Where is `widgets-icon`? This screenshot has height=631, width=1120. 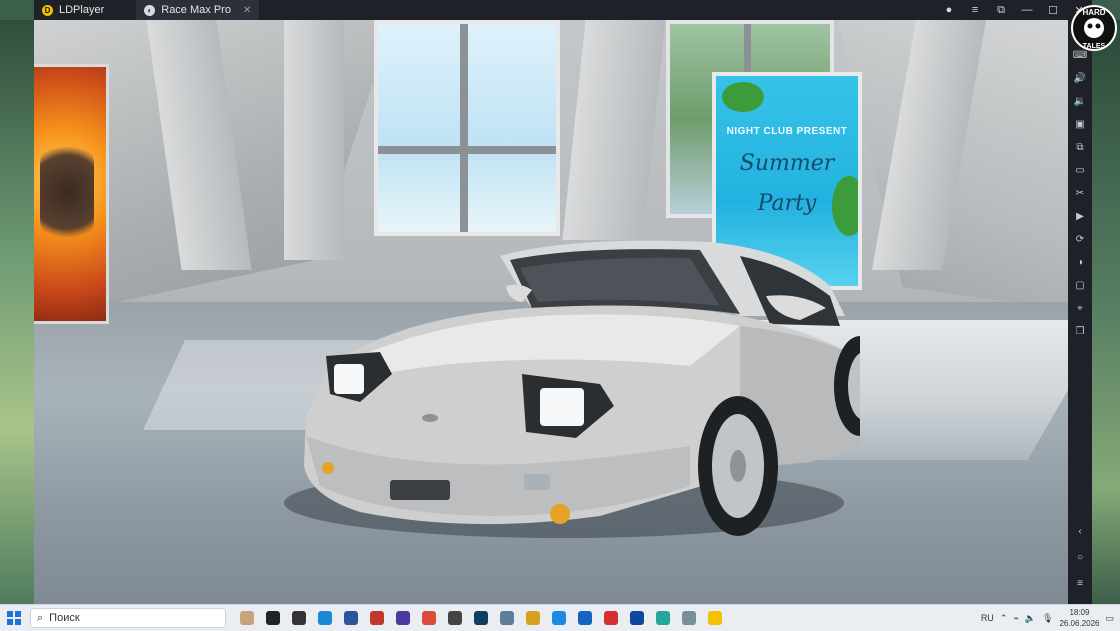
widgets-icon is located at coordinates (247, 618).